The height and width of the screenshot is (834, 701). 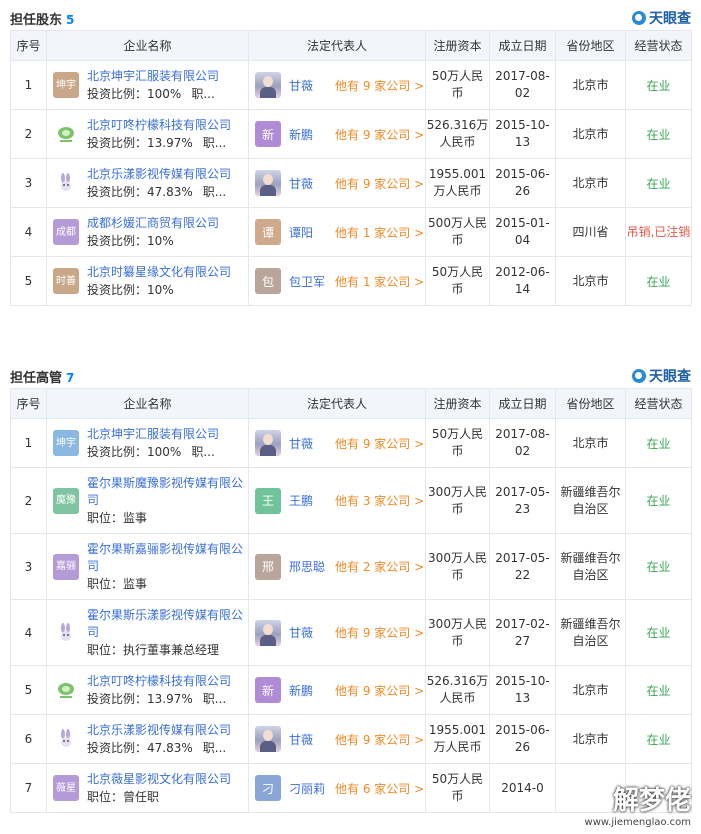 What do you see at coordinates (312, 566) in the screenshot?
I see `legal-rep-link: 邢思聪` at bounding box center [312, 566].